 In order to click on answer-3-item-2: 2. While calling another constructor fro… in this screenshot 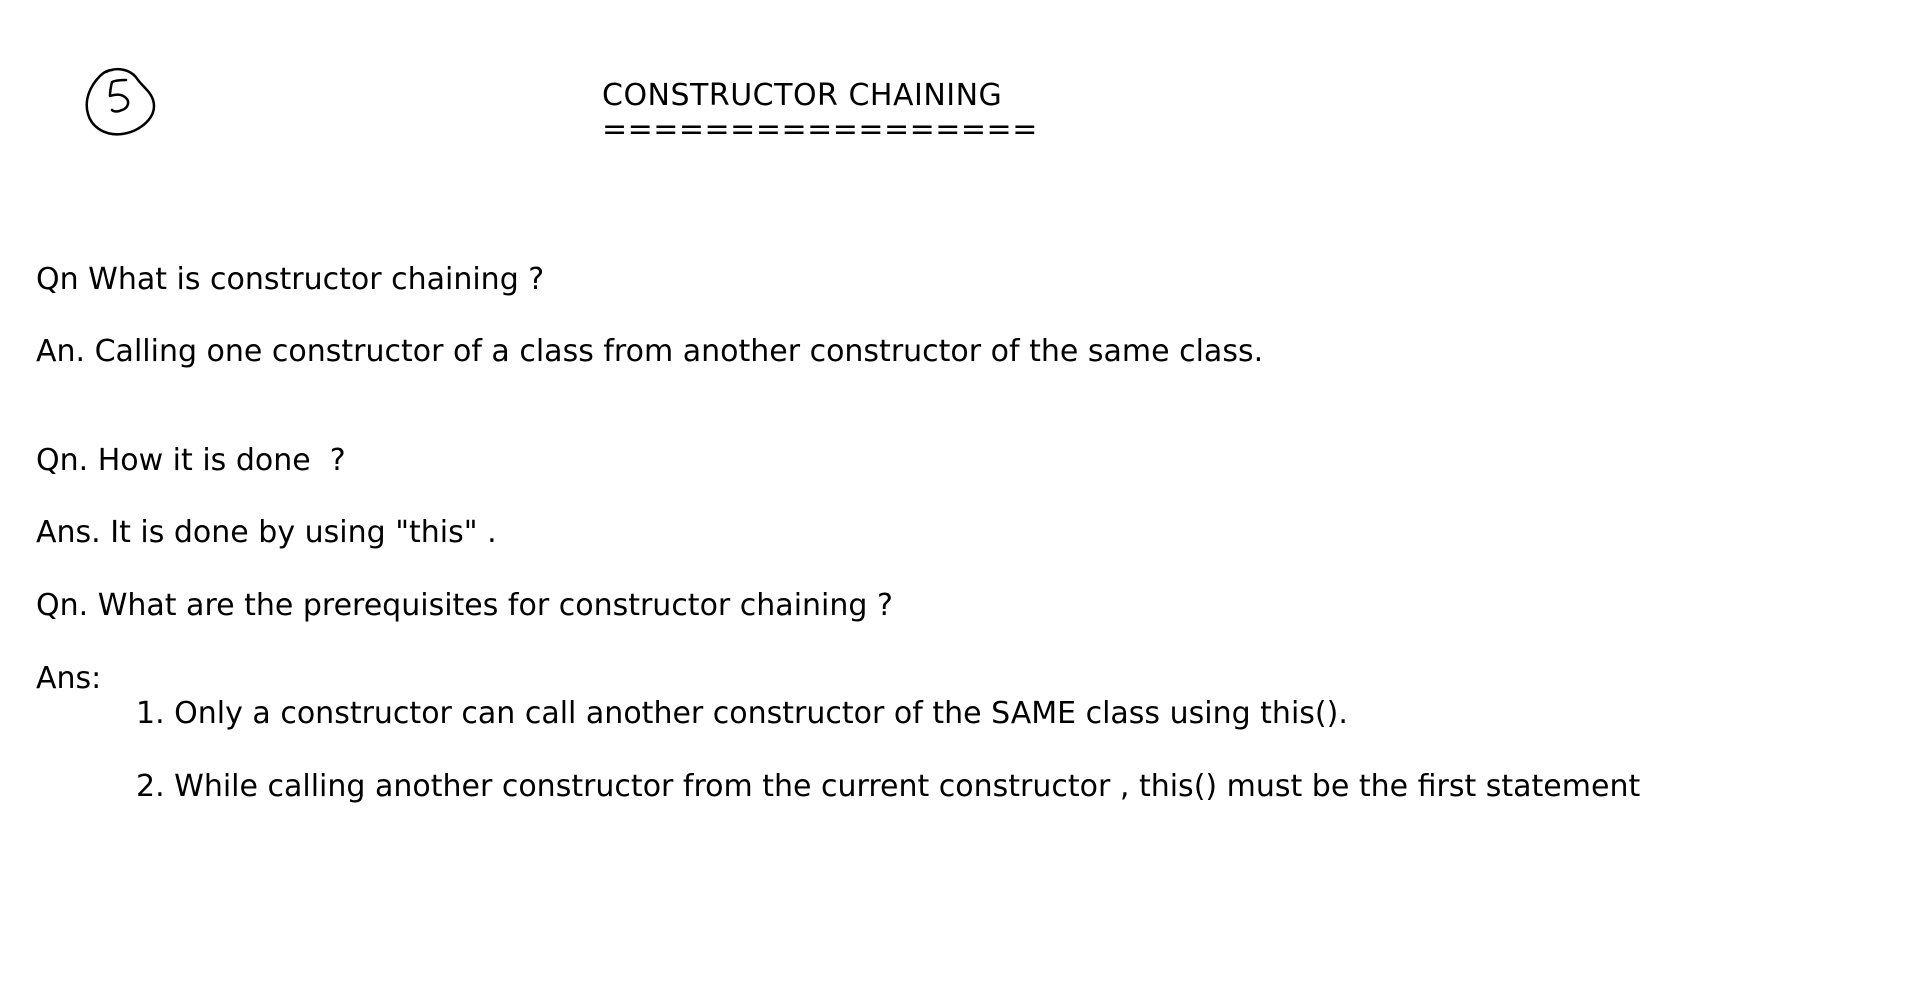, I will do `click(888, 786)`.